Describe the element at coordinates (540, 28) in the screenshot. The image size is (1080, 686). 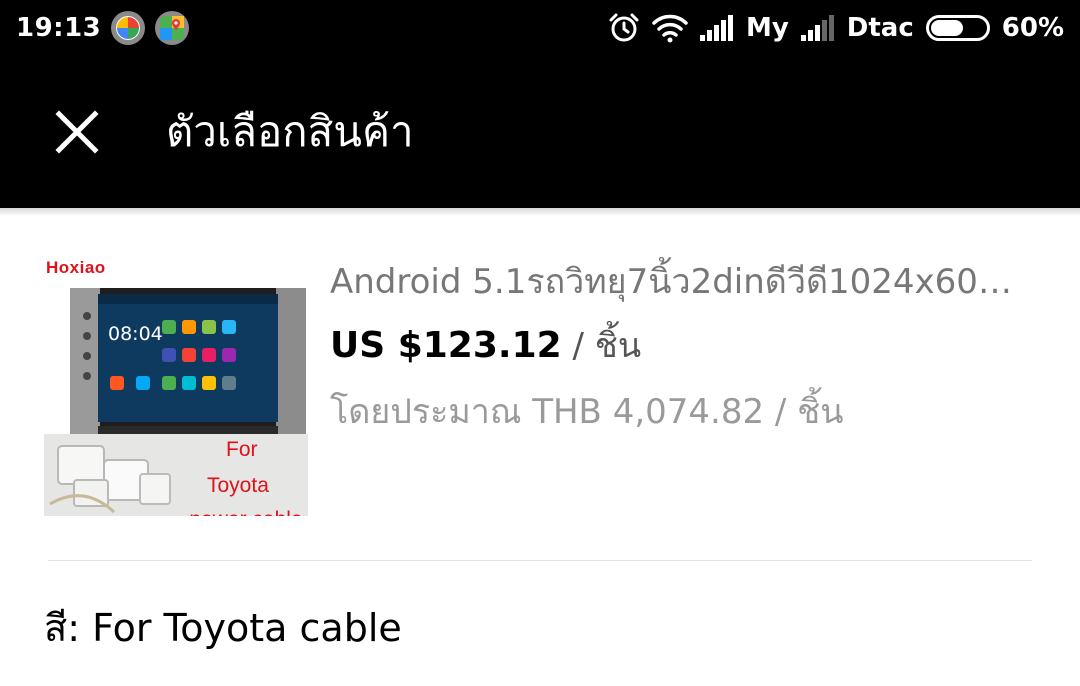
I see `status-bar: 19:13 My Dtac 60%` at that location.